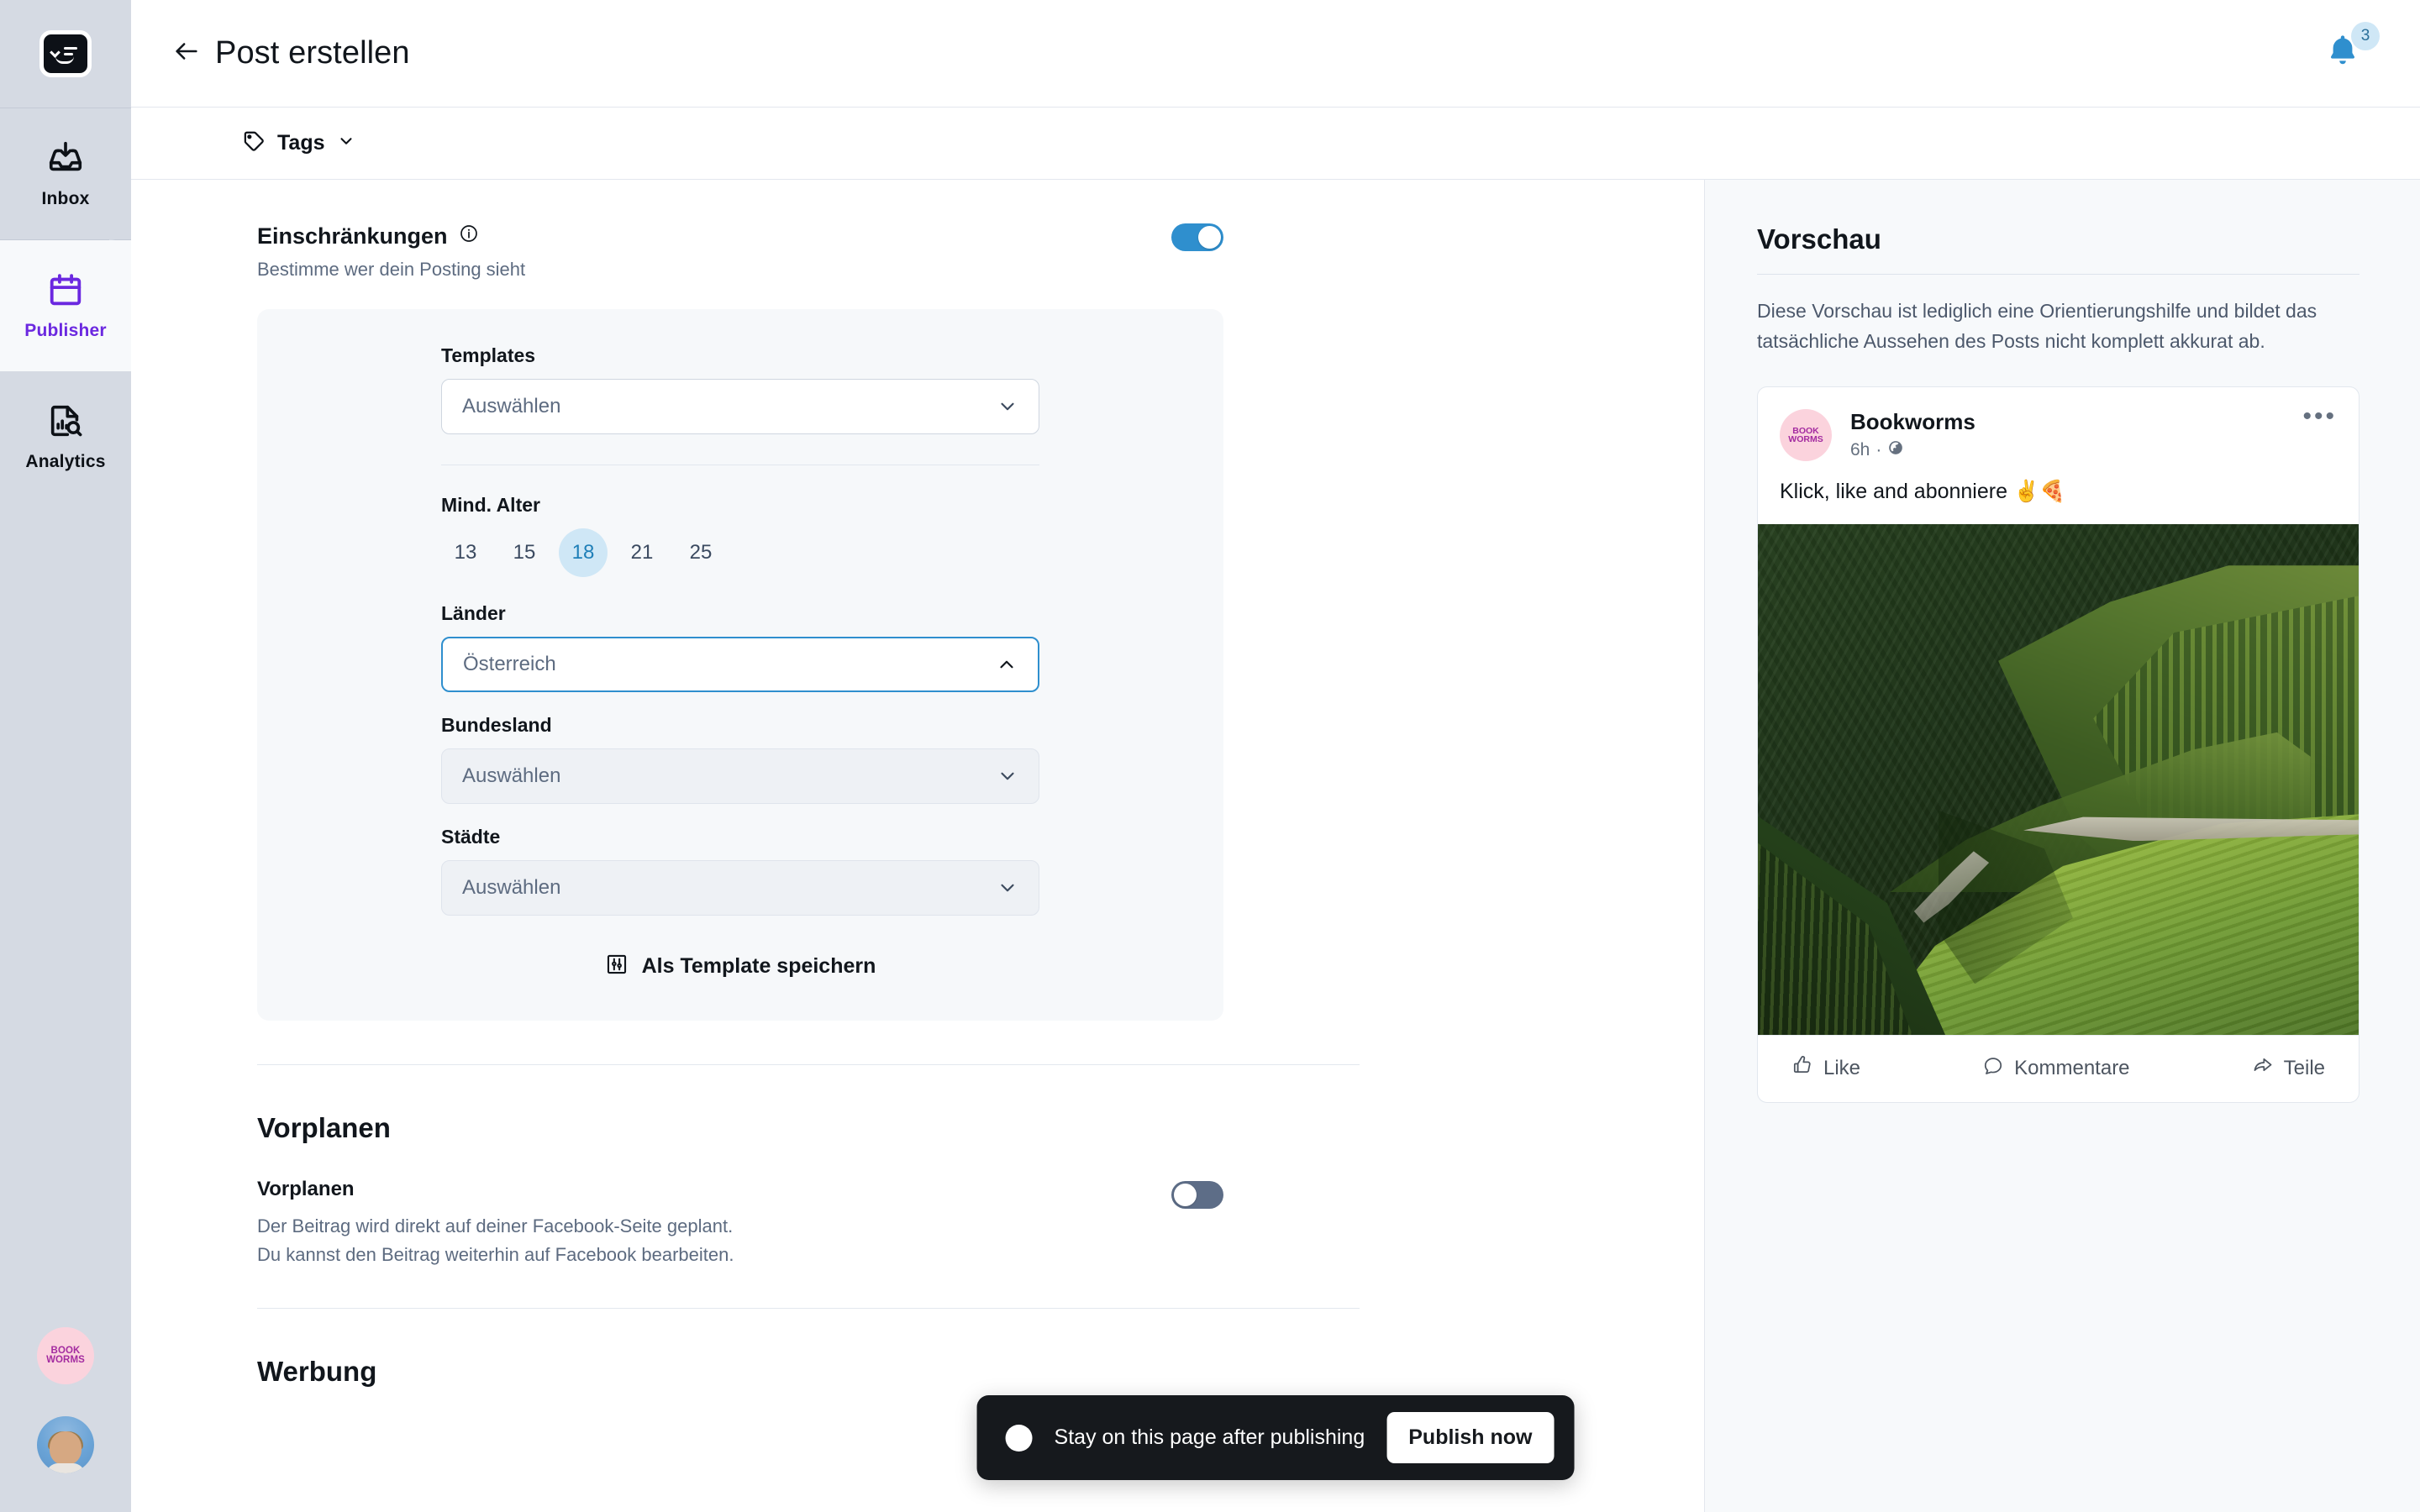  What do you see at coordinates (1860, 450) in the screenshot?
I see `post-time: 6h` at bounding box center [1860, 450].